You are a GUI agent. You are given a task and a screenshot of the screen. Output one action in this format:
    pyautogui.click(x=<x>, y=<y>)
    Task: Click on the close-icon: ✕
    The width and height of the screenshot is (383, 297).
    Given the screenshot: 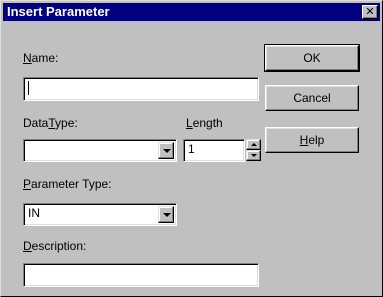 What is the action you would take?
    pyautogui.click(x=370, y=12)
    